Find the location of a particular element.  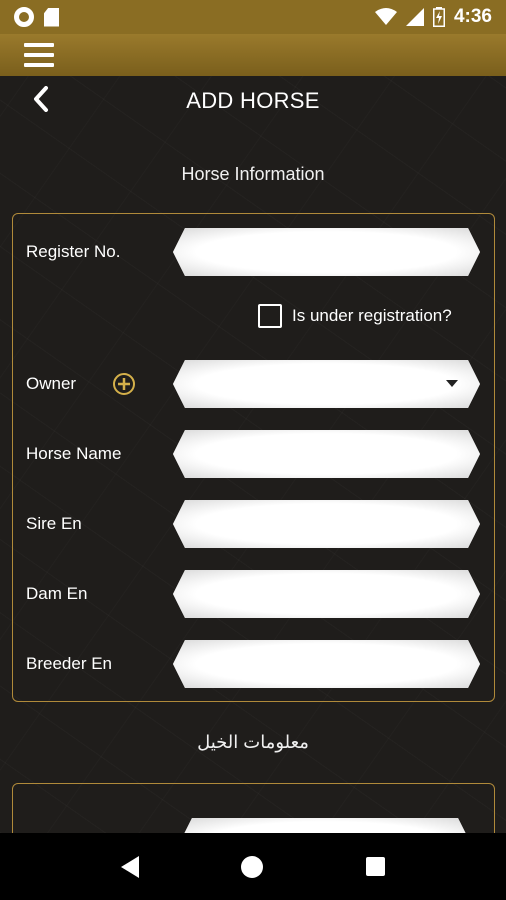

app-bar is located at coordinates (253, 55).